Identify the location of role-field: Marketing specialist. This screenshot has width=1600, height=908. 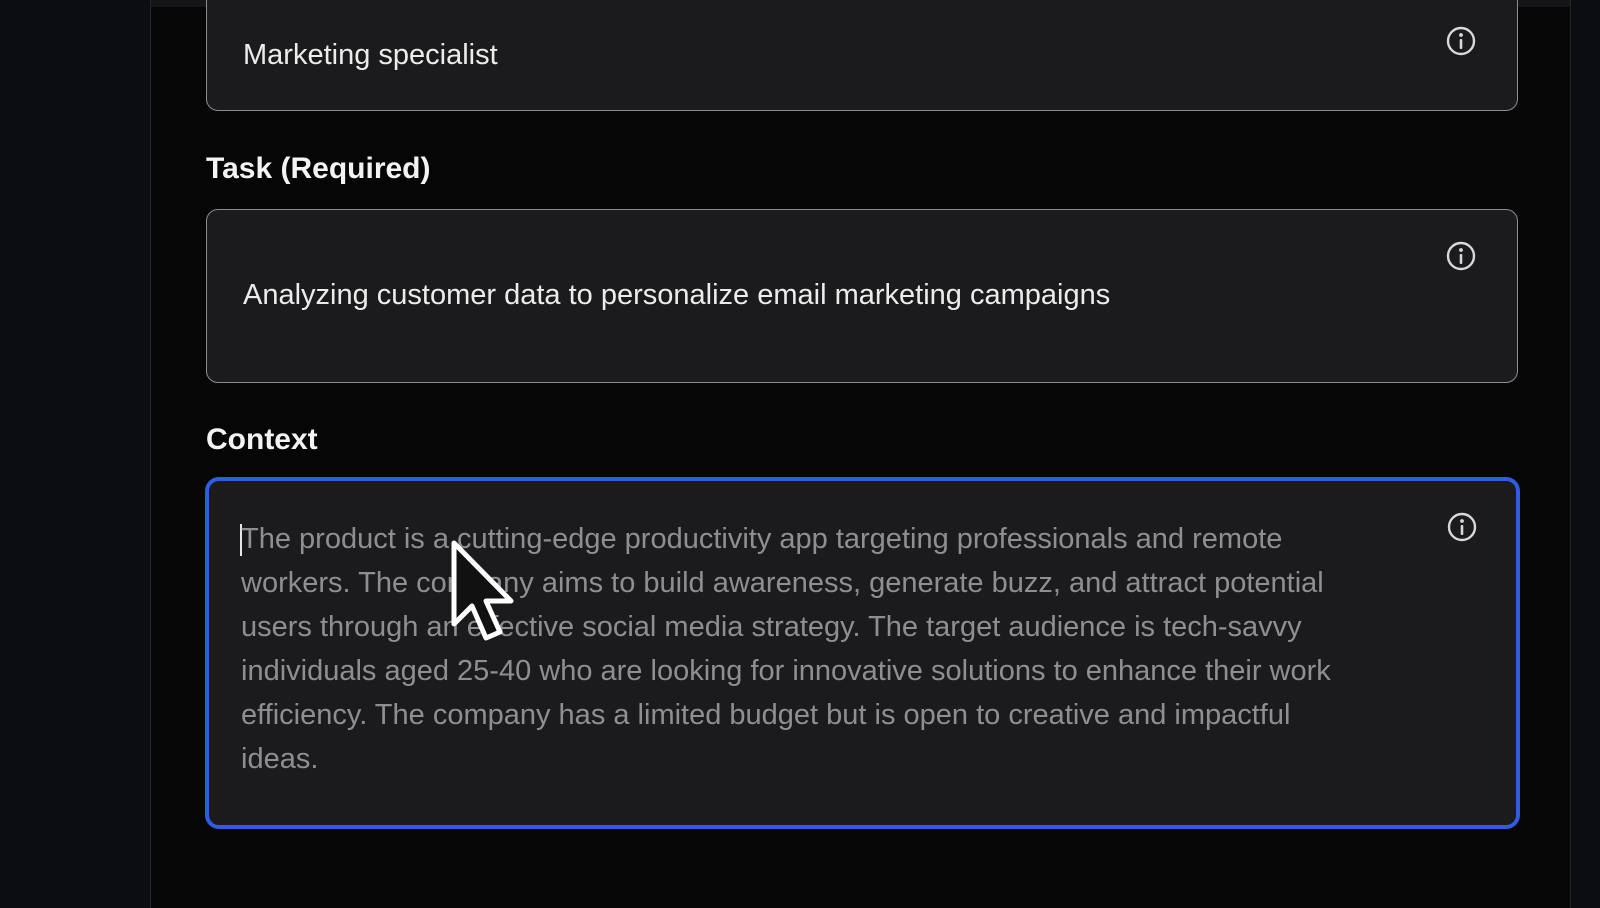
(862, 55).